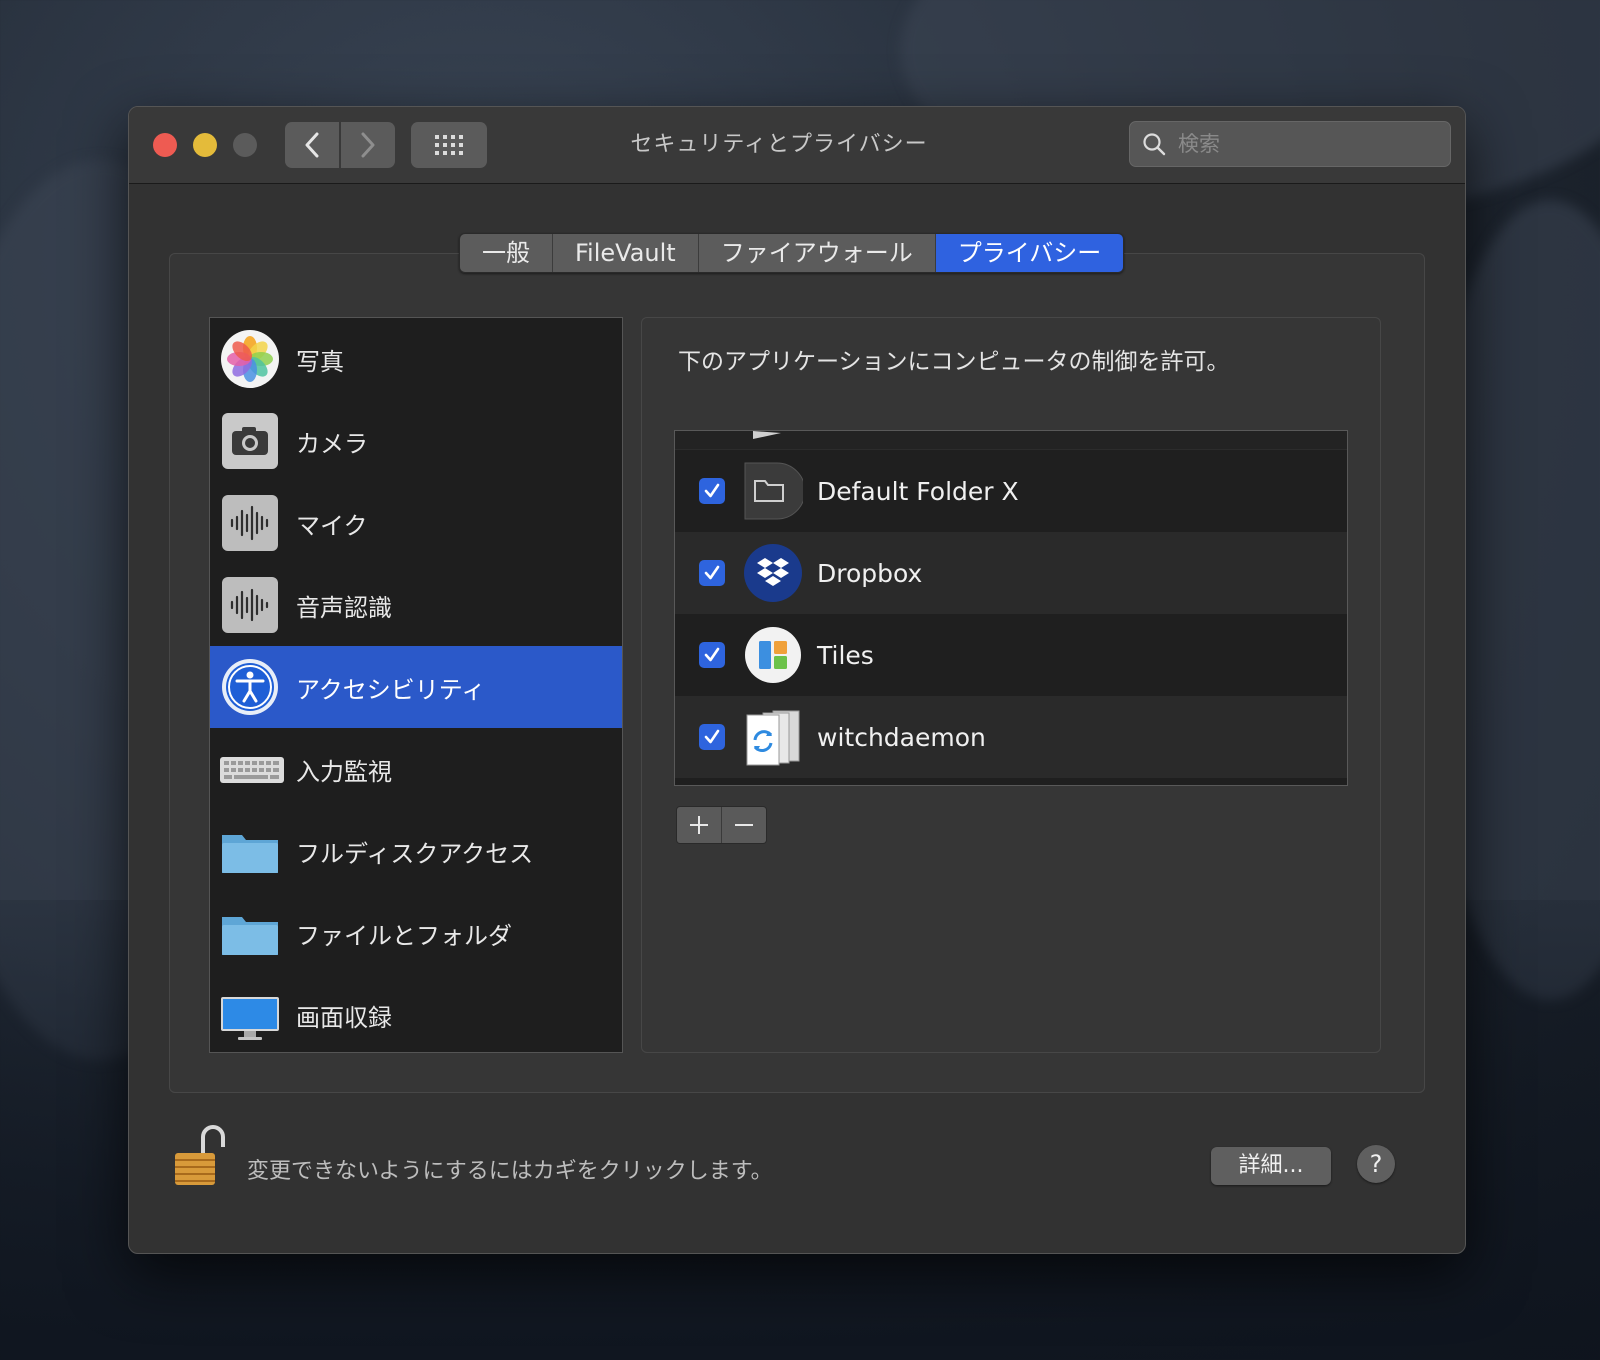 This screenshot has width=1600, height=1360. I want to click on app-name: witchdaemon, so click(901, 737).